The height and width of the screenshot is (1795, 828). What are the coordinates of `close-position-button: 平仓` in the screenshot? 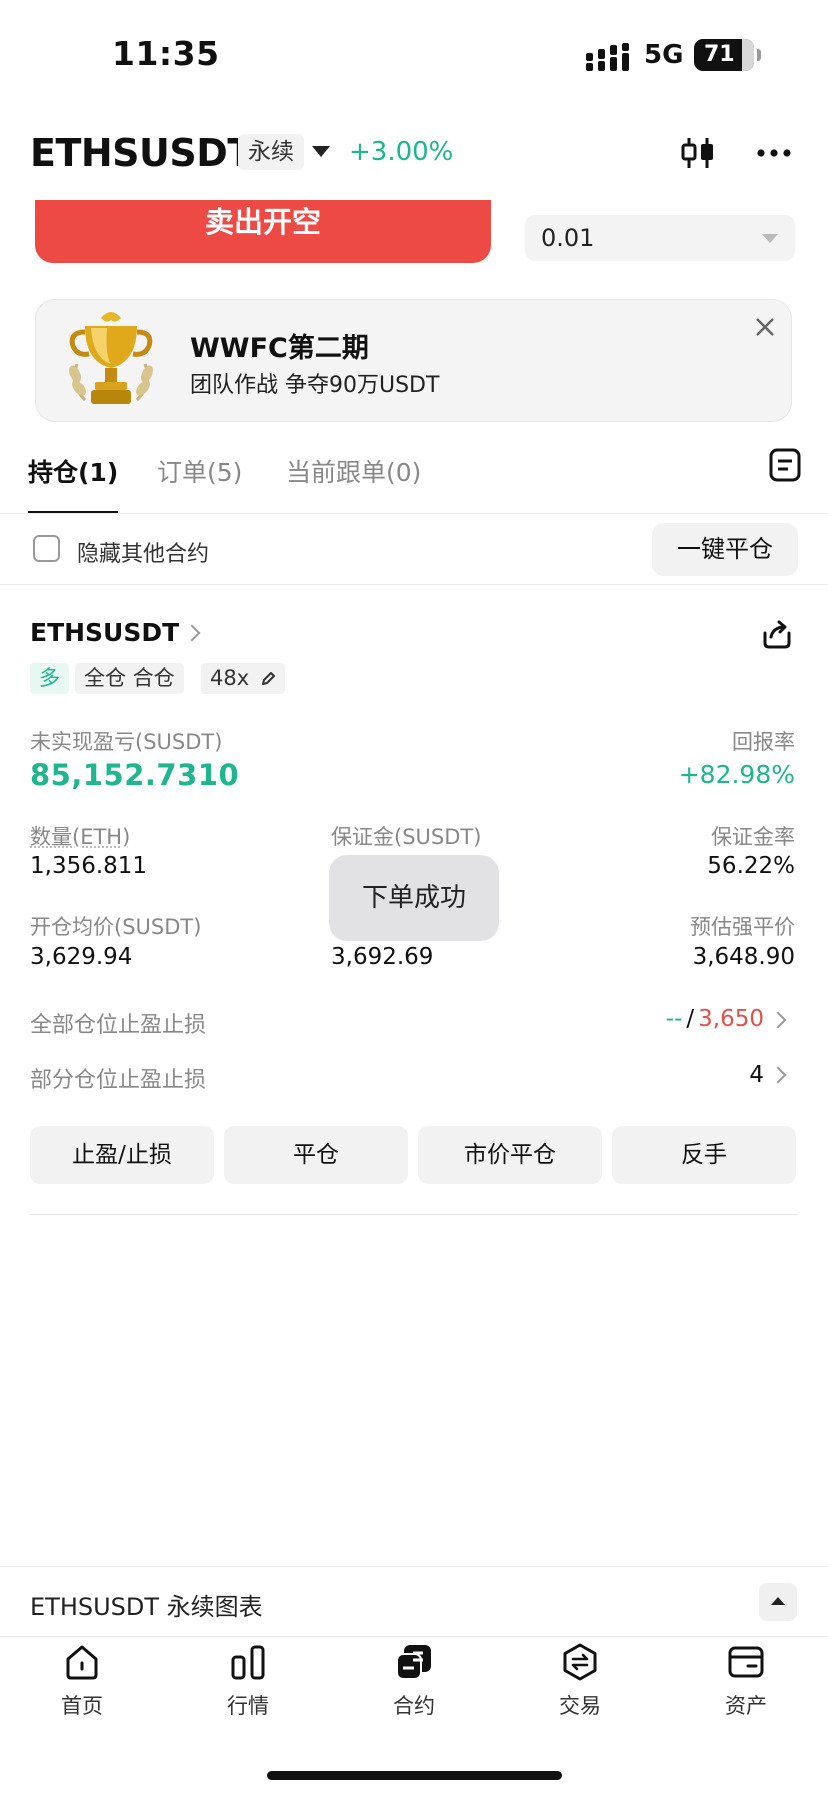 It's located at (316, 1155).